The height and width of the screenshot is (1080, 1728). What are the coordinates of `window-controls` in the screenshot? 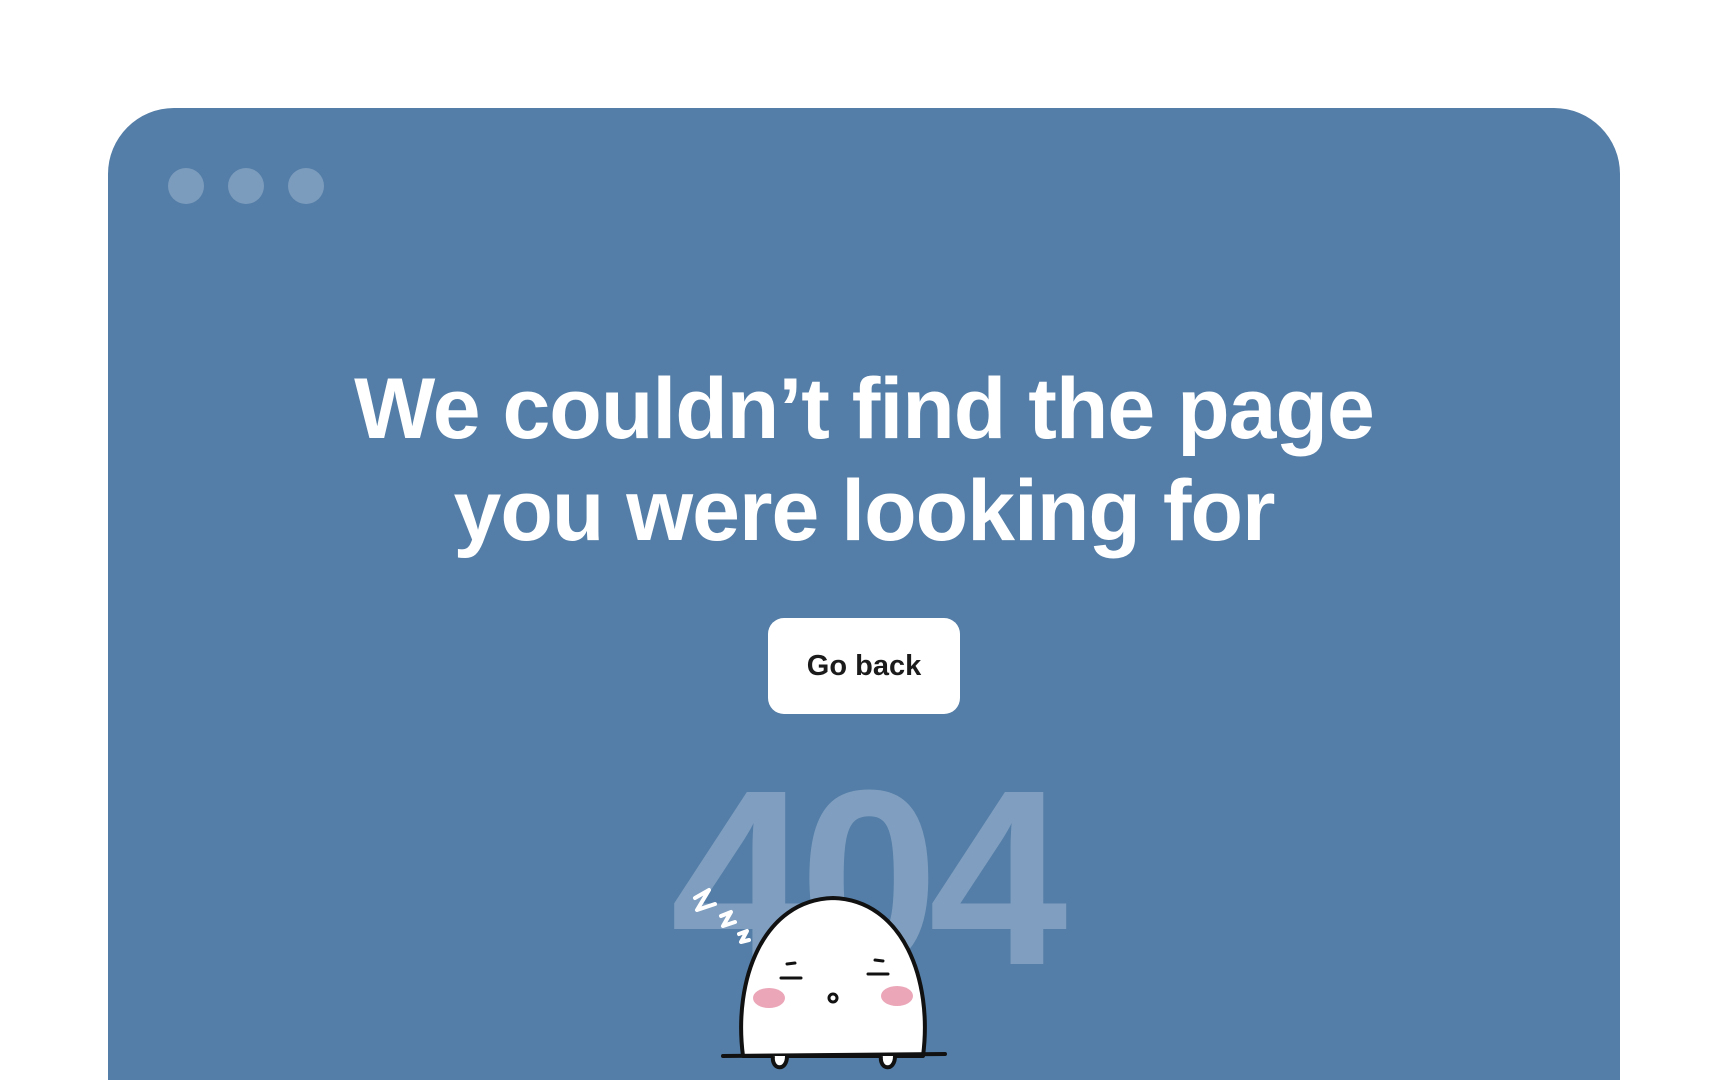 It's located at (246, 186).